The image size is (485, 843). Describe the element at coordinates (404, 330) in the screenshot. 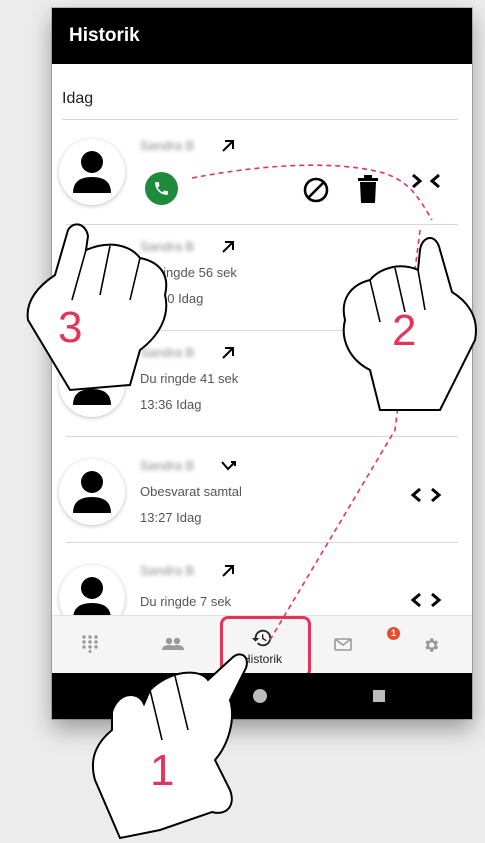

I see `step-number-2: 2` at that location.